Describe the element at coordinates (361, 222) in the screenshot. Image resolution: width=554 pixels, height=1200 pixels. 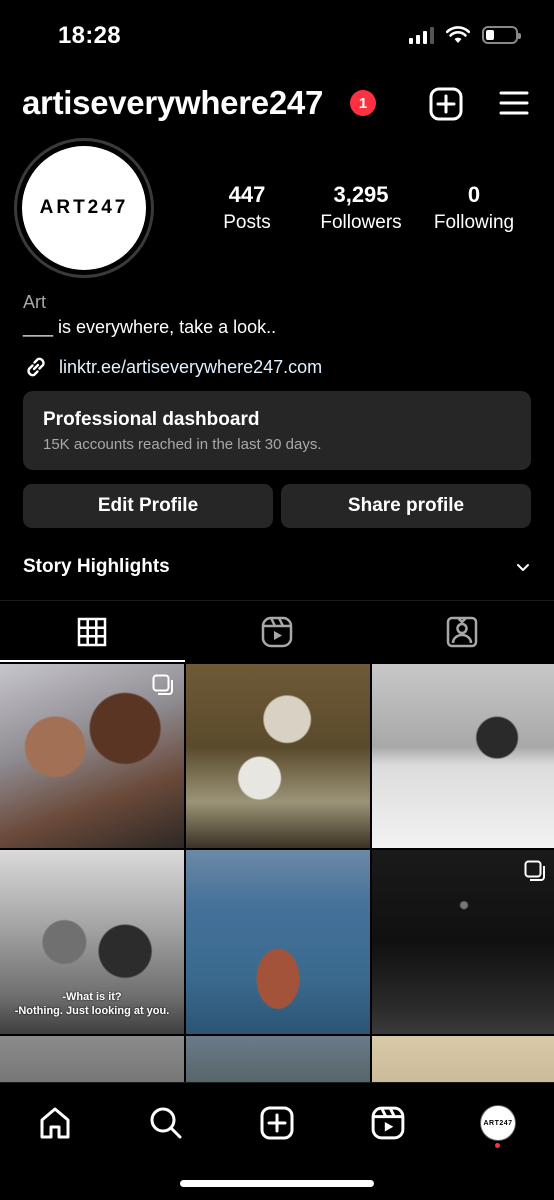
I see `followers-label: Followers` at that location.